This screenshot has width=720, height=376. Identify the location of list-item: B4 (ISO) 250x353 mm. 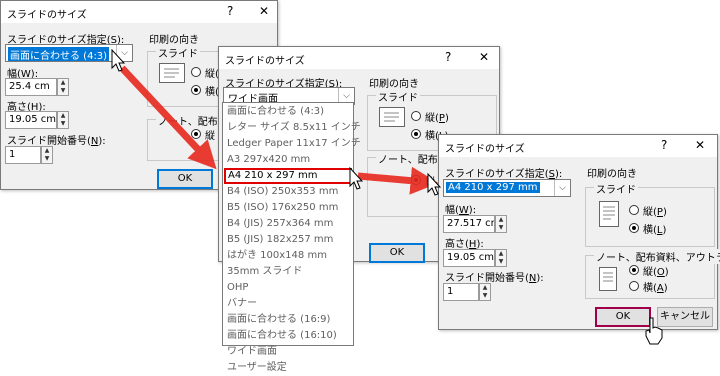
(288, 192).